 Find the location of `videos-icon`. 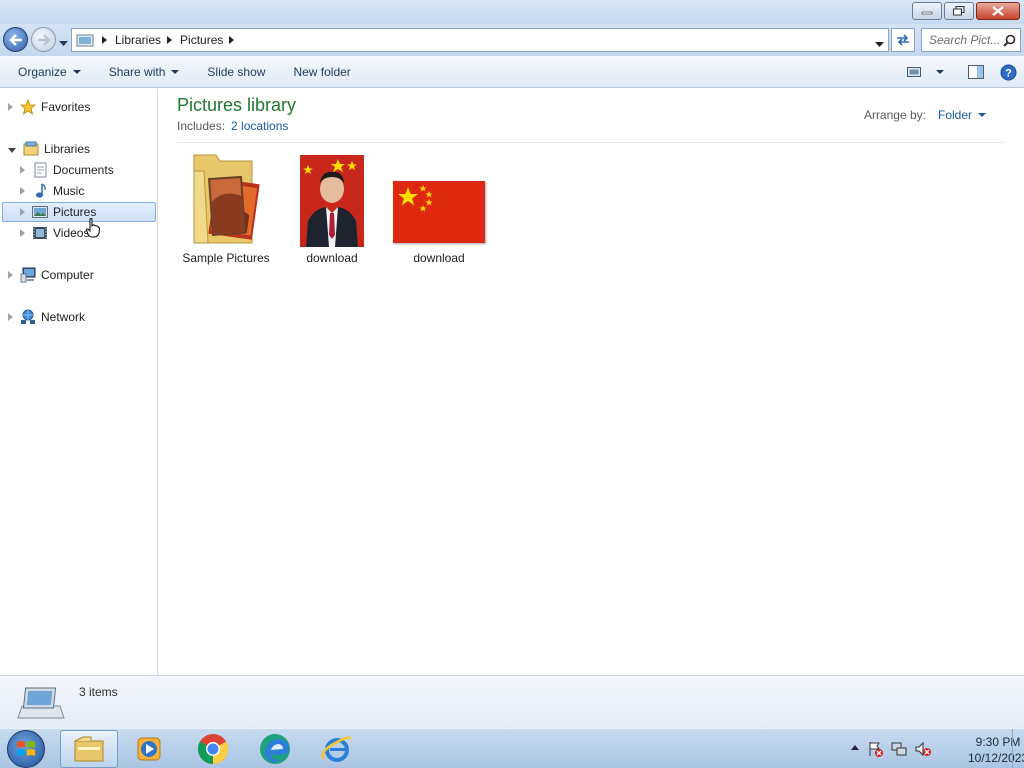

videos-icon is located at coordinates (40, 233).